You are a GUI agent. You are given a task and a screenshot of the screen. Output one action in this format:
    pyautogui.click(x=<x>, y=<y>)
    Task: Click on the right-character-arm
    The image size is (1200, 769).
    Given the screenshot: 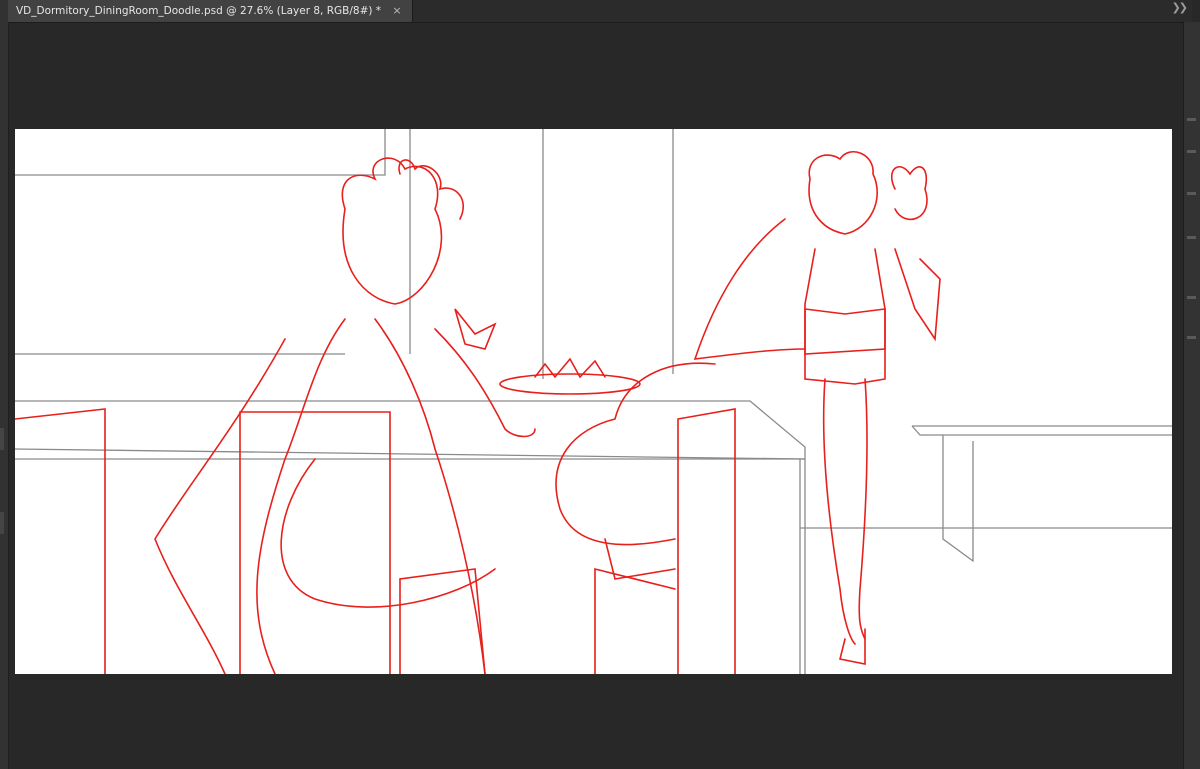 What is the action you would take?
    pyautogui.click(x=917, y=295)
    